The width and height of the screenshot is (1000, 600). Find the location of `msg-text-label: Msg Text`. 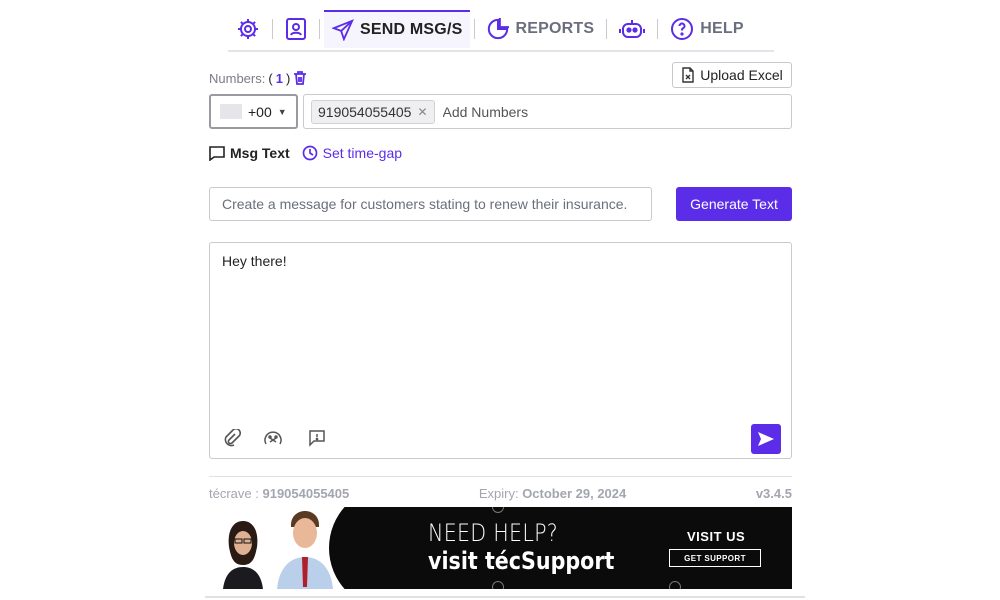

msg-text-label: Msg Text is located at coordinates (260, 153).